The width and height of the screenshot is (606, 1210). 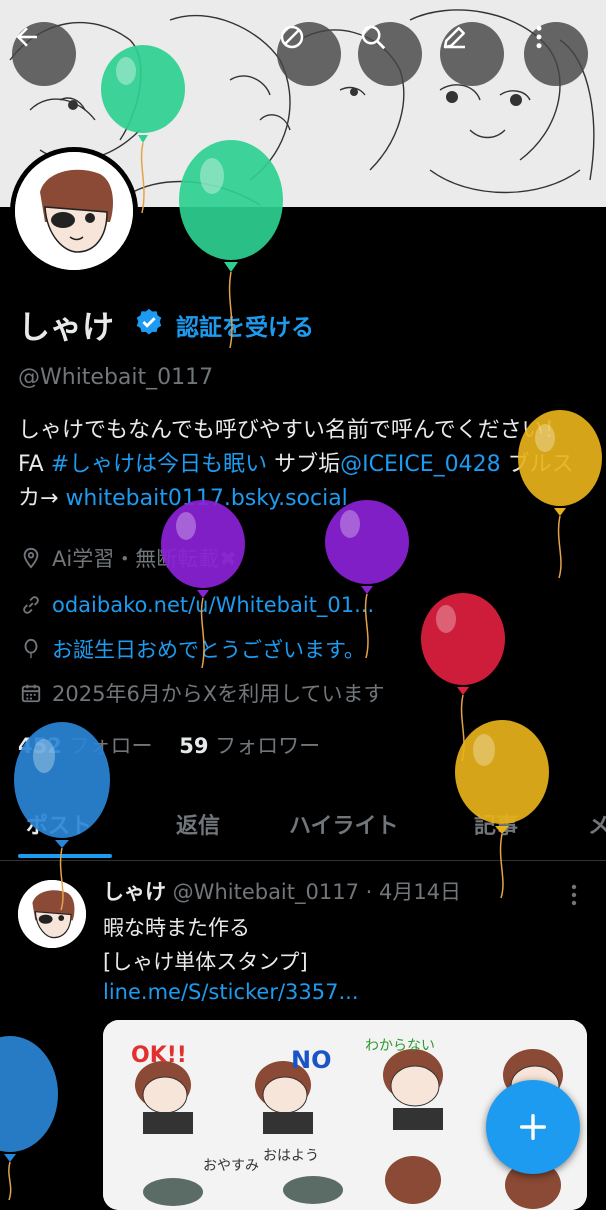 What do you see at coordinates (309, 54) in the screenshot?
I see `mute-button` at bounding box center [309, 54].